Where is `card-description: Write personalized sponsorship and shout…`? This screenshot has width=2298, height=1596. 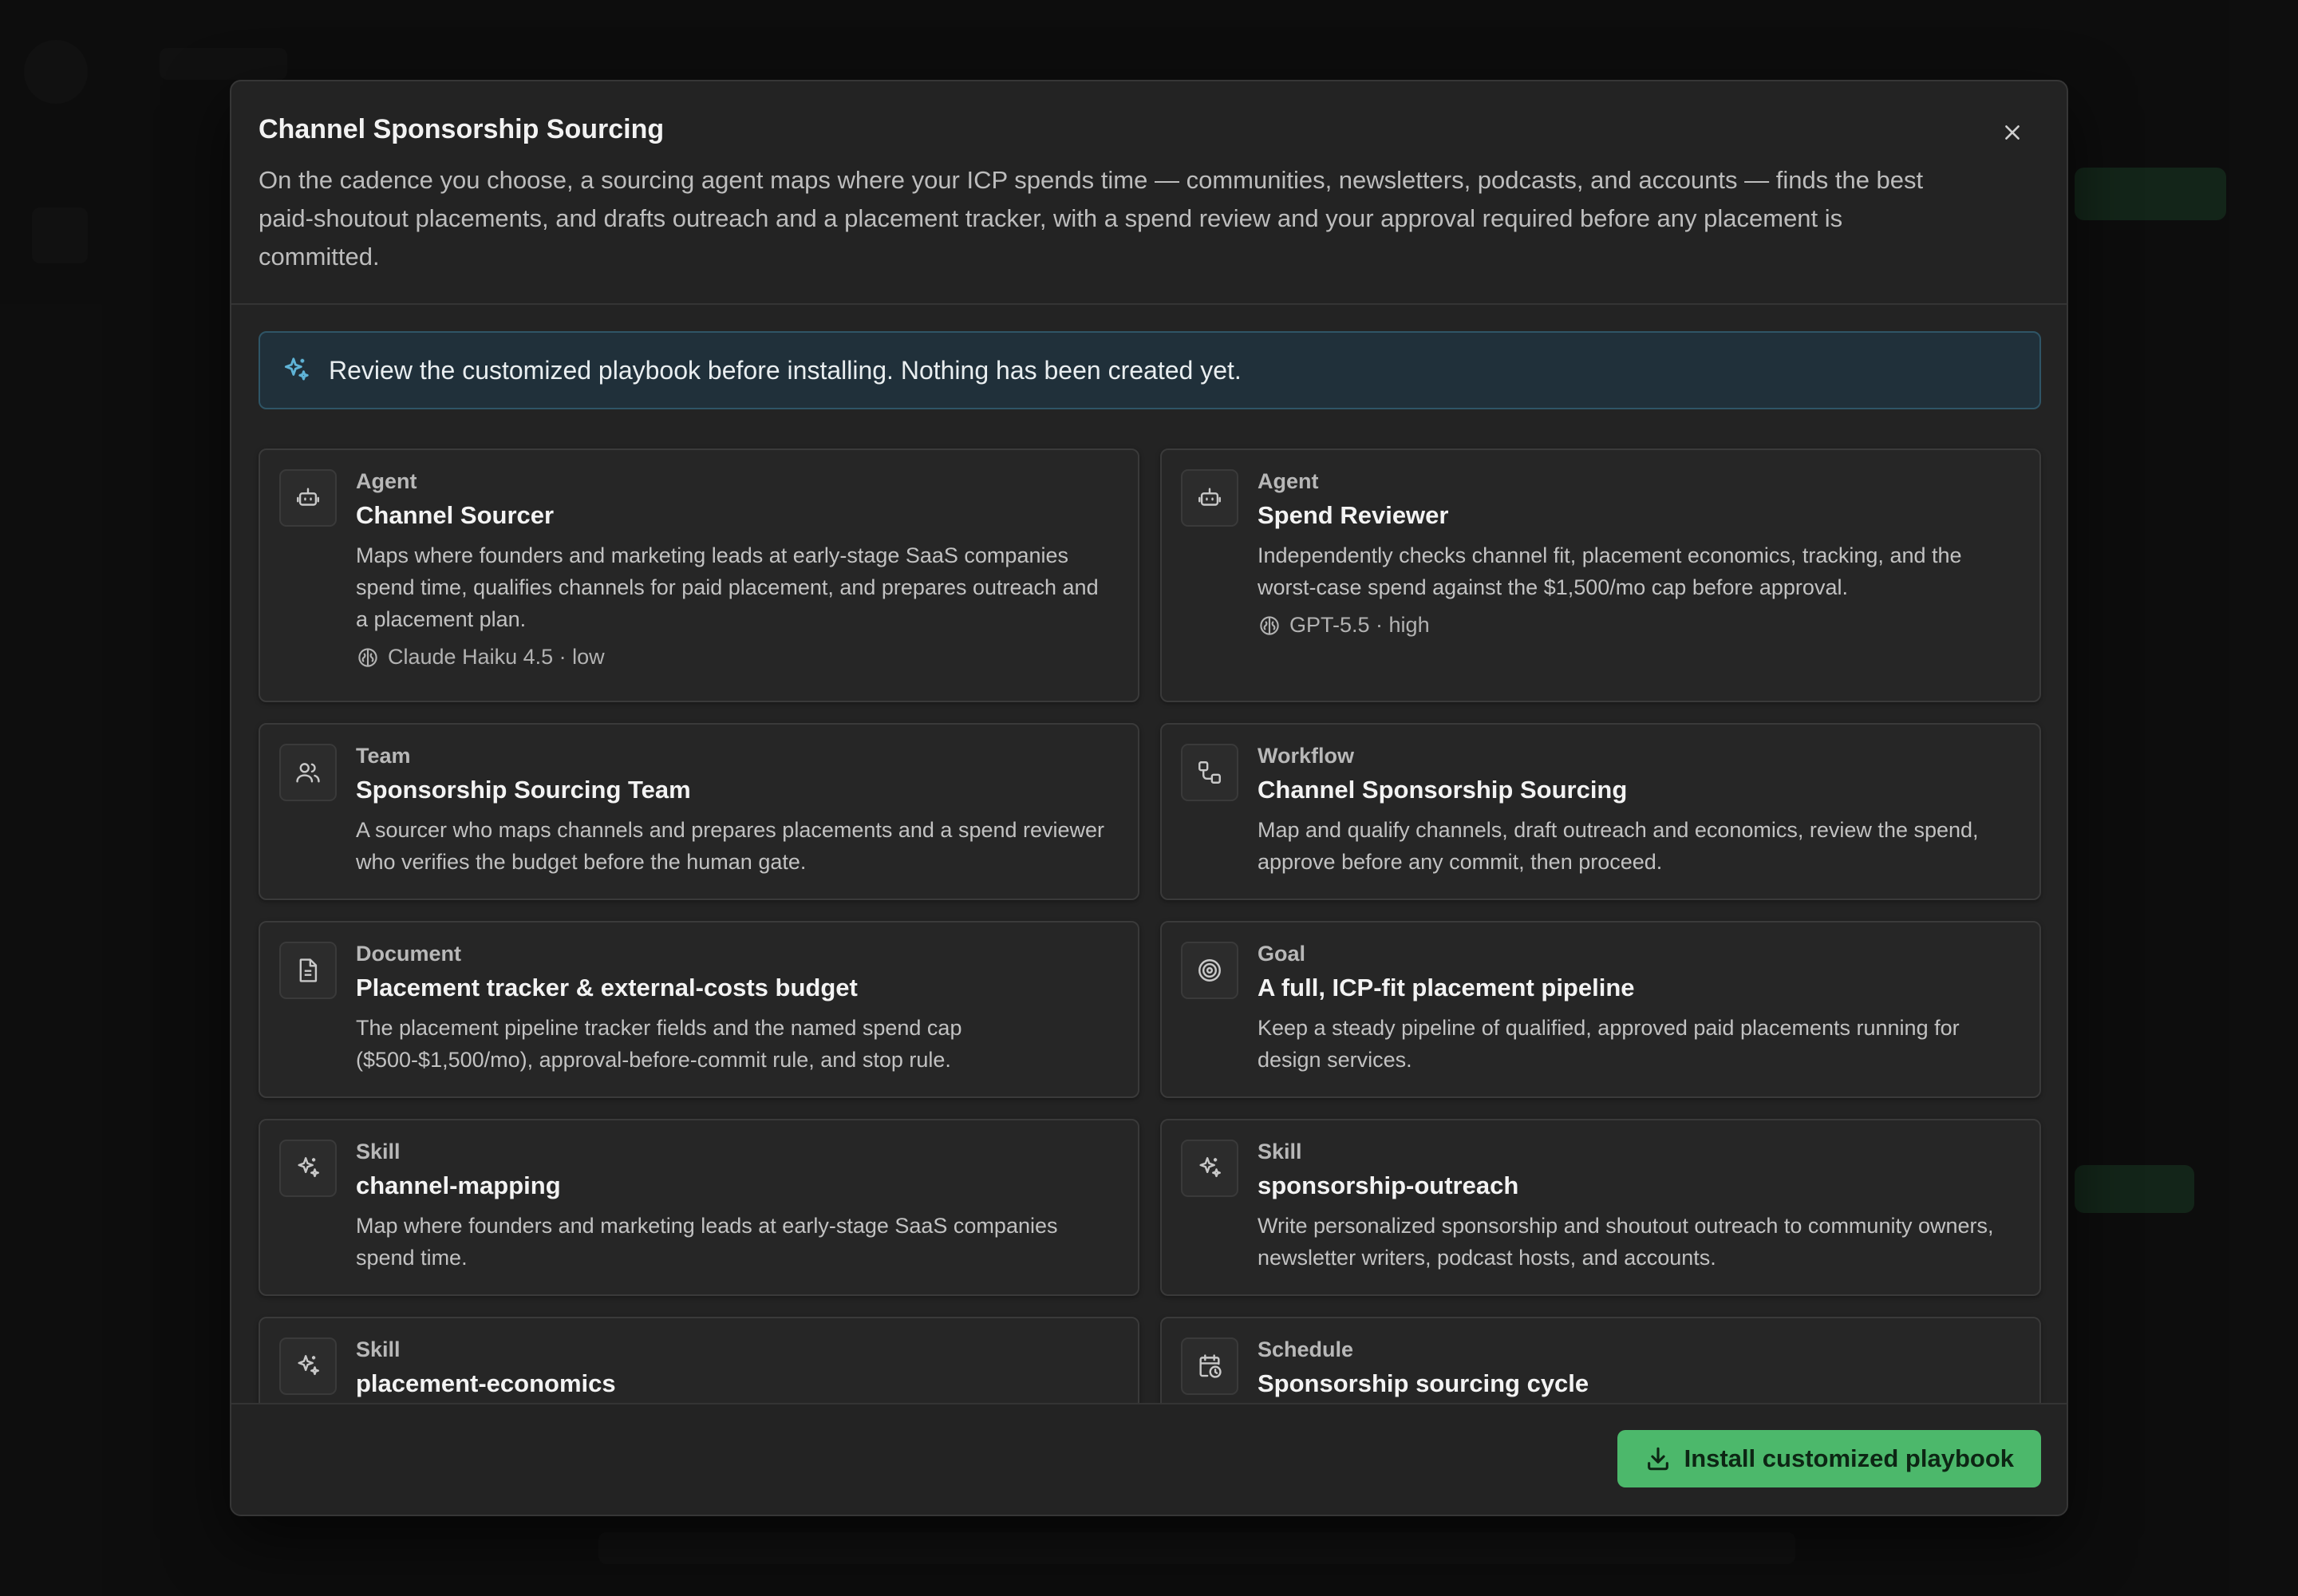 card-description: Write personalized sponsorship and shout… is located at coordinates (1626, 1242).